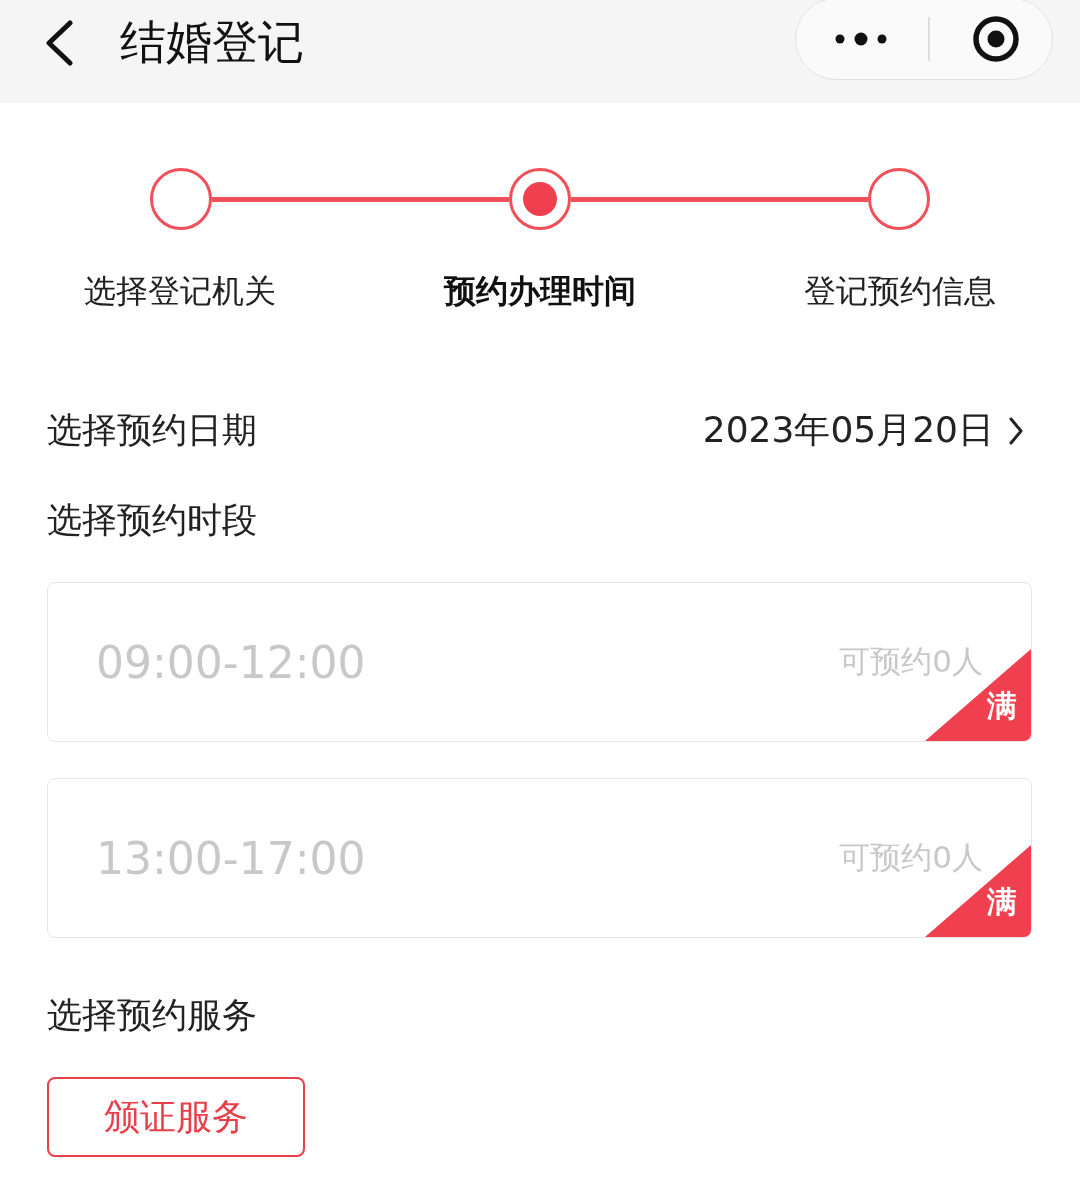 The image size is (1080, 1196). I want to click on step-label: 预约办理时间, so click(539, 291).